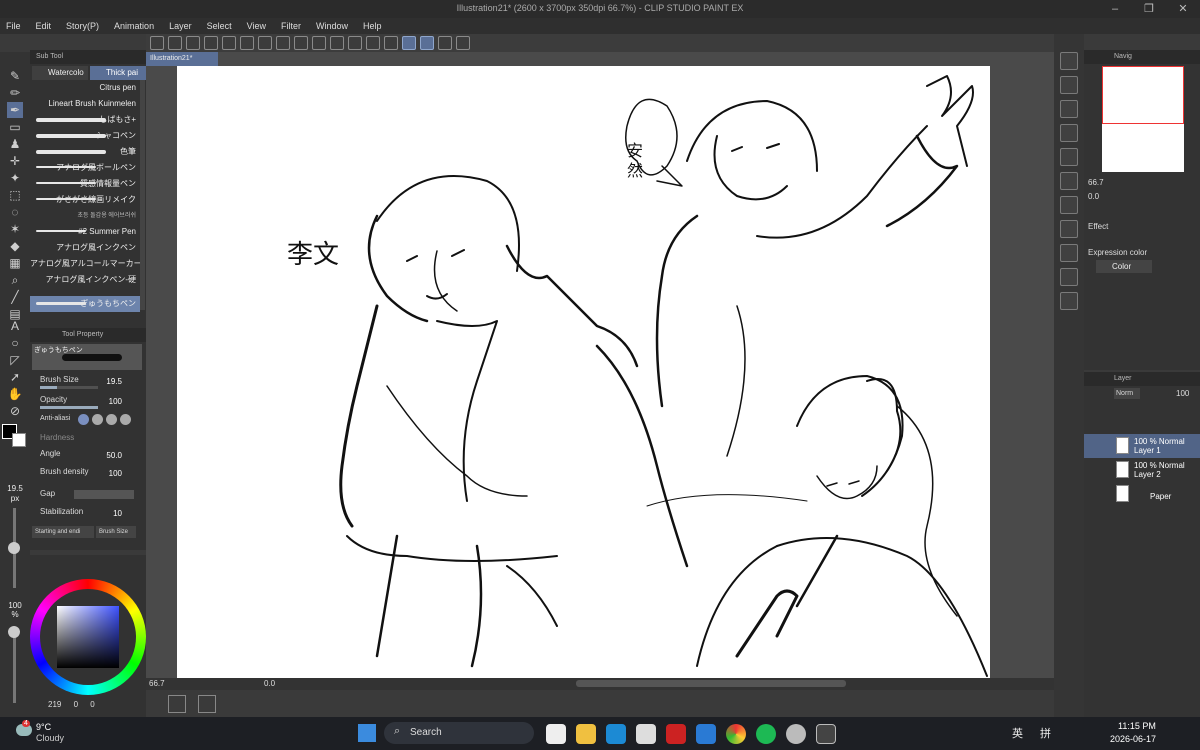  What do you see at coordinates (85, 152) in the screenshot?
I see `brush-item-5: 色筆` at bounding box center [85, 152].